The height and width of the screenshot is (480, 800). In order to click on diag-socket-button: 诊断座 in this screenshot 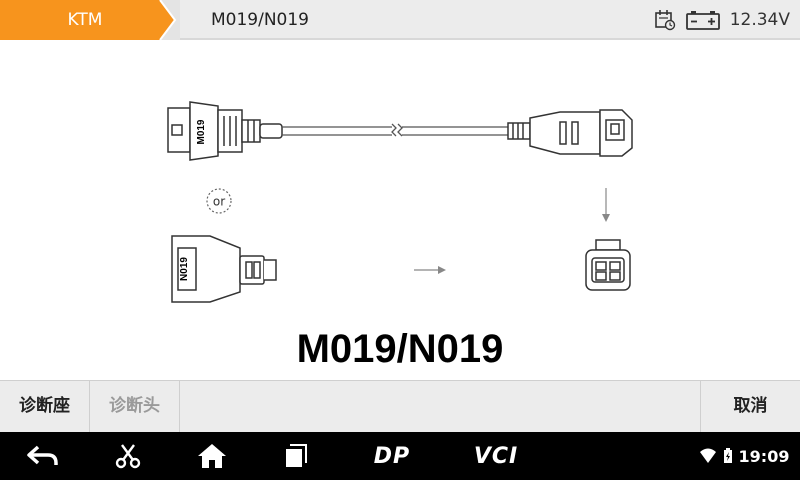, I will do `click(45, 406)`.